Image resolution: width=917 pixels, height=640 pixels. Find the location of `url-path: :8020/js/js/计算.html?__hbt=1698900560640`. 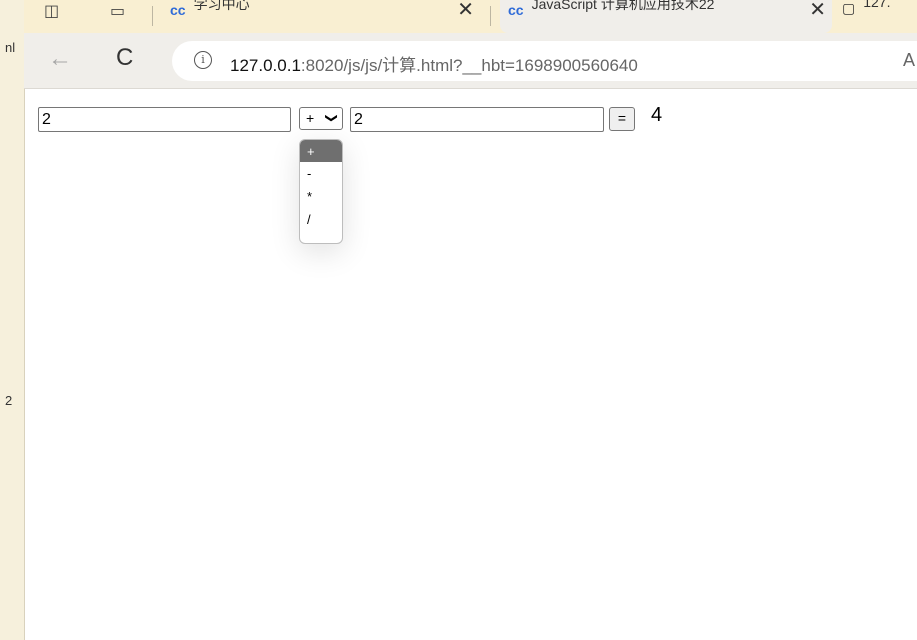

url-path: :8020/js/js/计算.html?__hbt=1698900560640 is located at coordinates (469, 65).